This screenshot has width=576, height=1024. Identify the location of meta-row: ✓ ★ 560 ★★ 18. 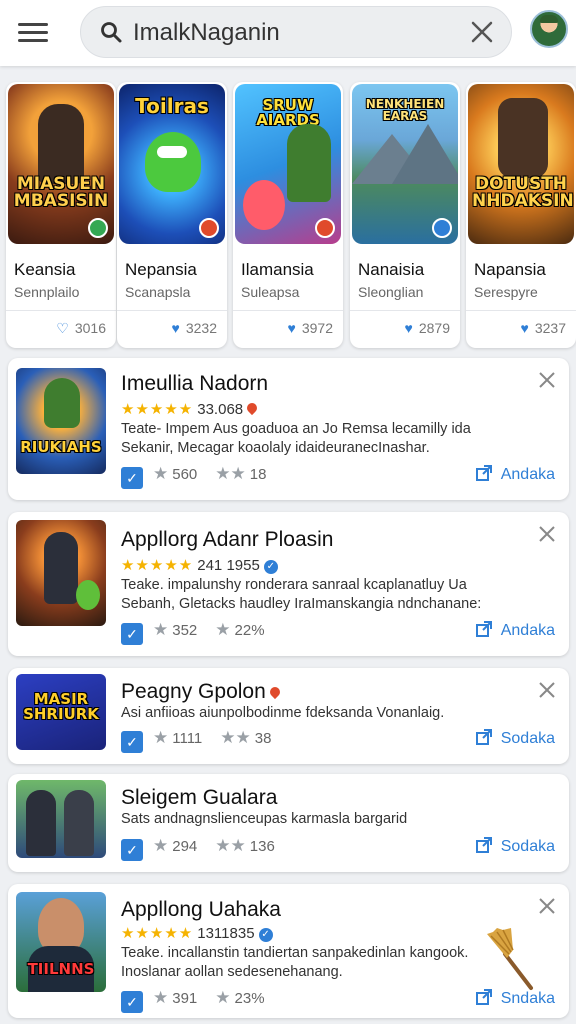
(193, 476).